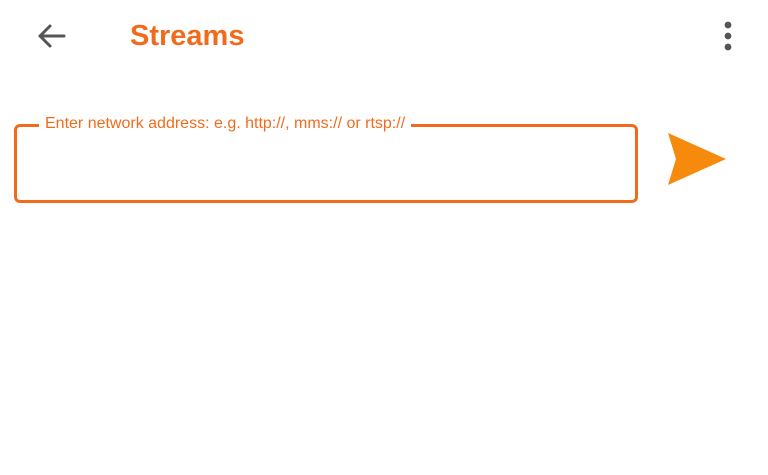 The width and height of the screenshot is (768, 475). I want to click on arrow-left-icon, so click(52, 36).